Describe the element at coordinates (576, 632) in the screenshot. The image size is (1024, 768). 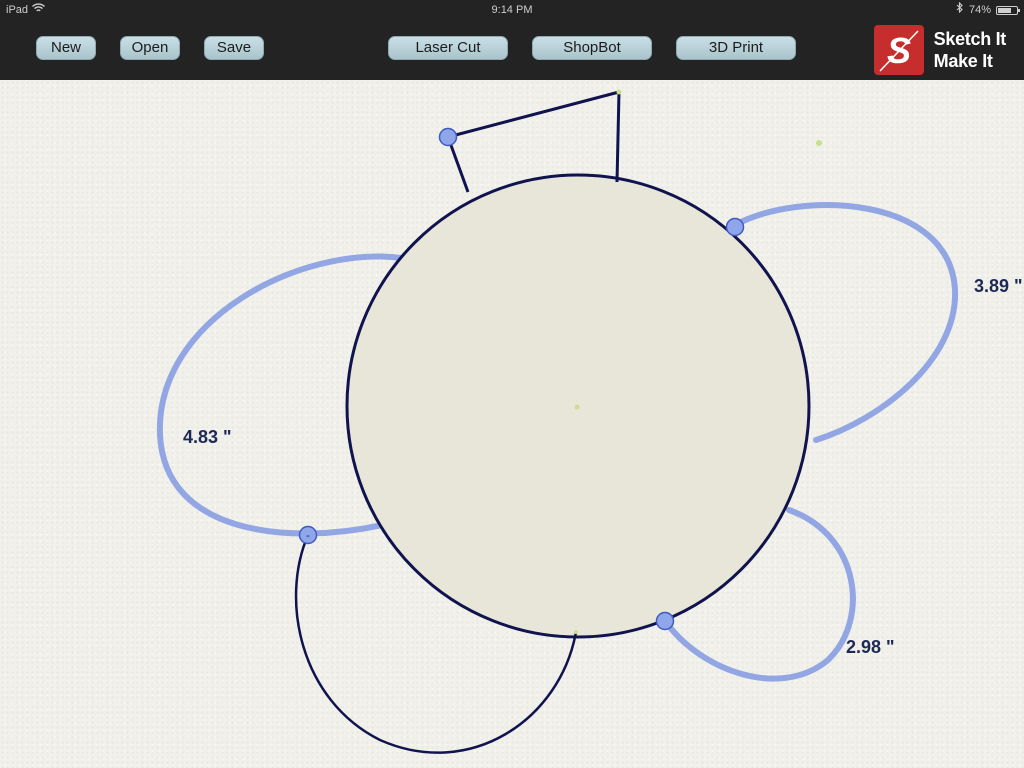
I see `circle-bottom-point` at that location.